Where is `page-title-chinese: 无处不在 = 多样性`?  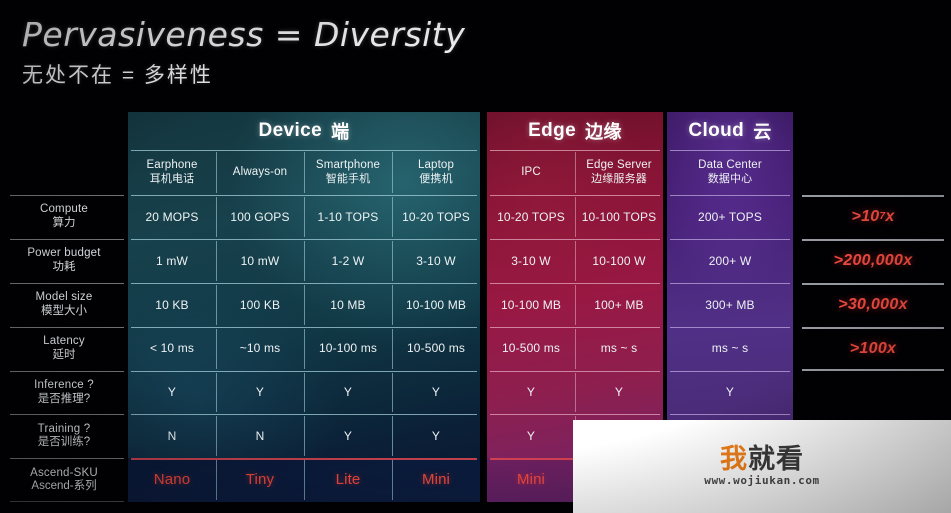 page-title-chinese: 无处不在 = 多样性 is located at coordinates (117, 75).